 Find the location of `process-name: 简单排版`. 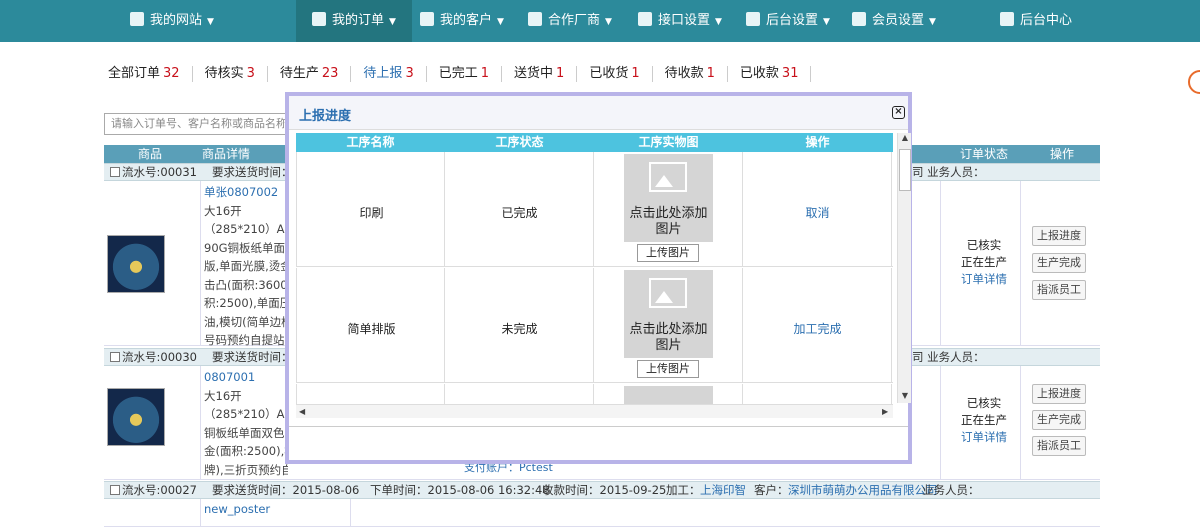

process-name: 简单排版 is located at coordinates (371, 329).